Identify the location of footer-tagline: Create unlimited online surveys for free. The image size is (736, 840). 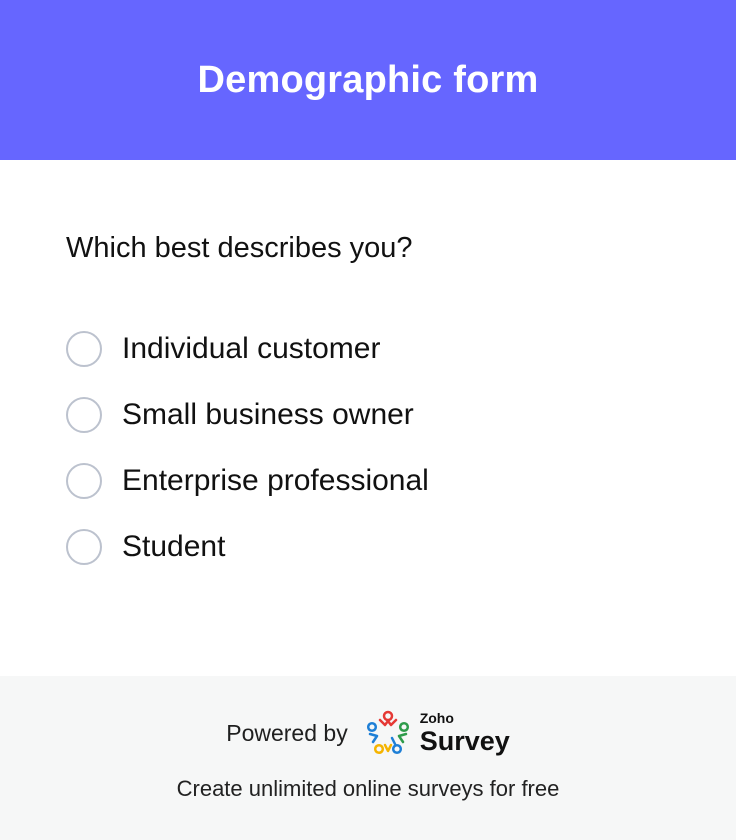
(368, 788).